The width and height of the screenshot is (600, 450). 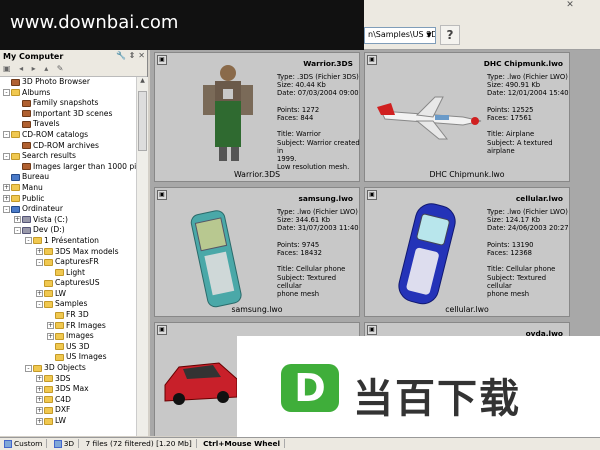 What do you see at coordinates (64, 443) in the screenshot?
I see `status-type: 3D` at bounding box center [64, 443].